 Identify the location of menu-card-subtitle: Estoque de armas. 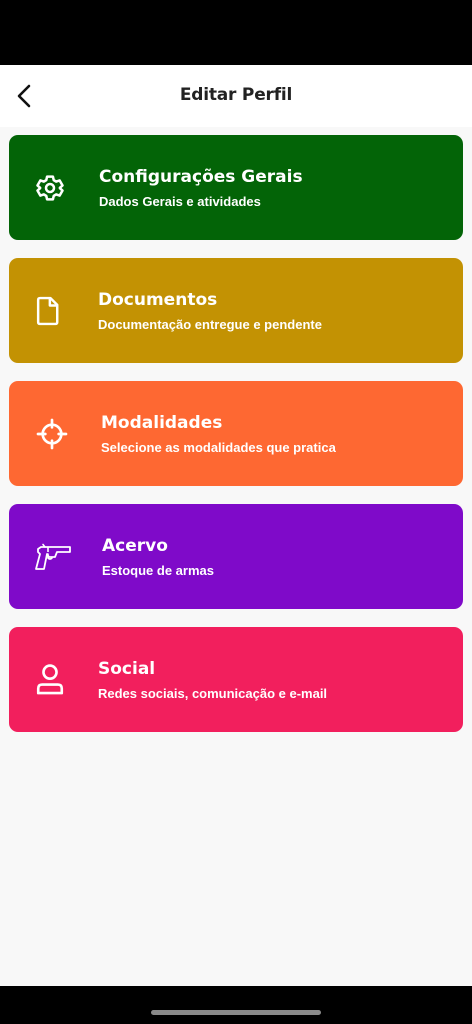
(158, 570).